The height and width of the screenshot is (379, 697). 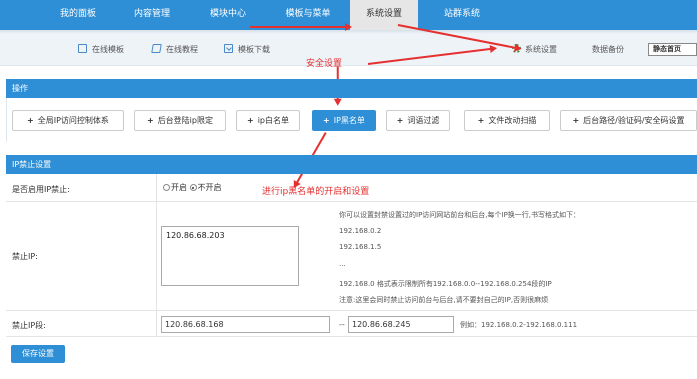 I want to click on word-filter-button: + 词语过滤, so click(x=418, y=120).